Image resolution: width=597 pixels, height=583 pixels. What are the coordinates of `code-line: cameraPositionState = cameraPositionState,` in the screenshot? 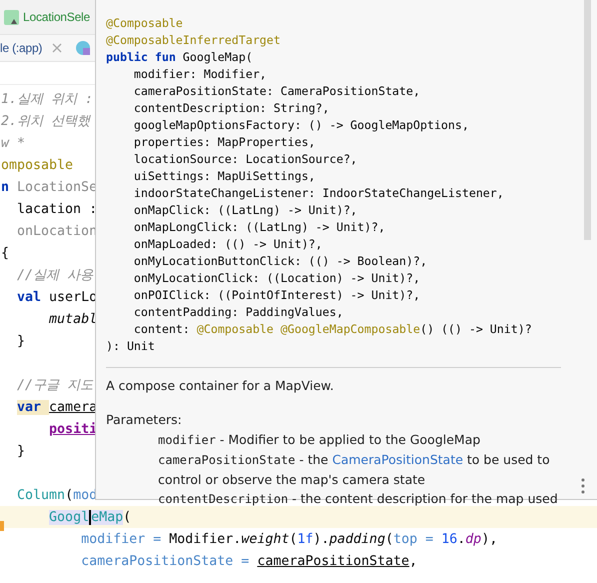 It's located at (249, 562).